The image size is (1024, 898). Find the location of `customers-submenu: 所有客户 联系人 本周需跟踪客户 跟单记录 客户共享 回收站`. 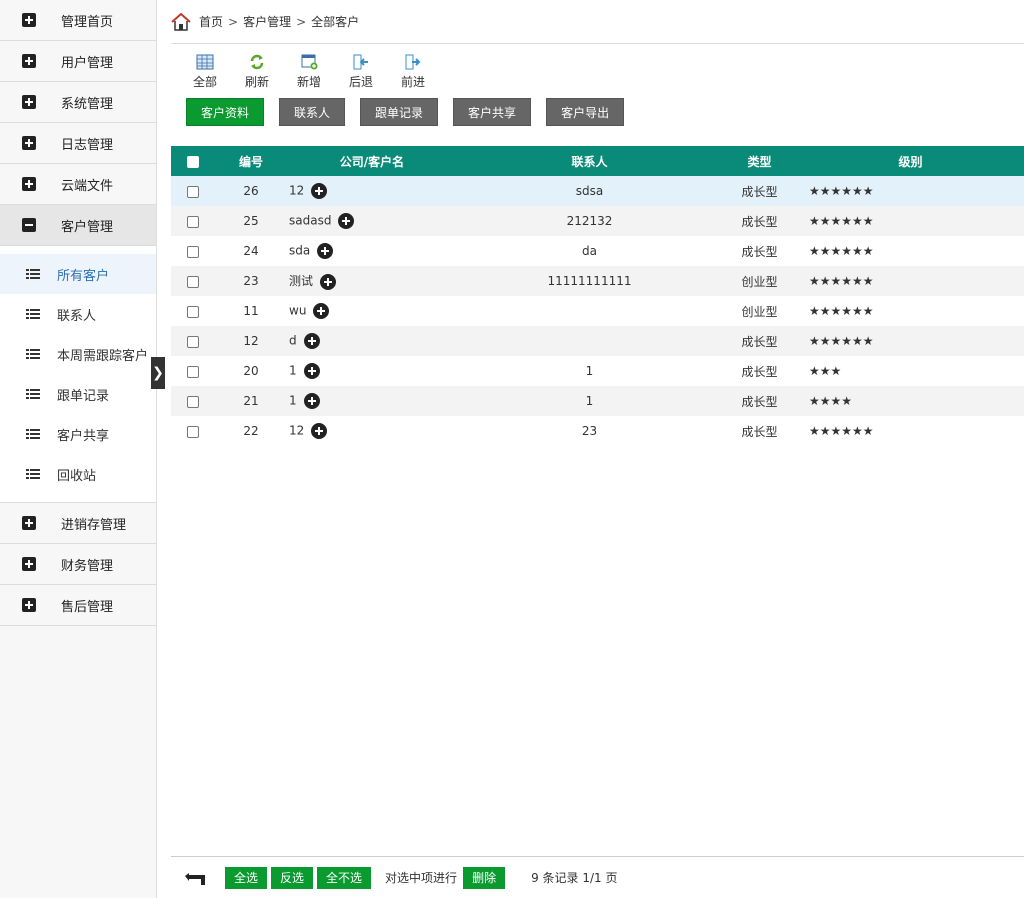

customers-submenu: 所有客户 联系人 本周需跟踪客户 跟单记录 客户共享 回收站 is located at coordinates (78, 374).